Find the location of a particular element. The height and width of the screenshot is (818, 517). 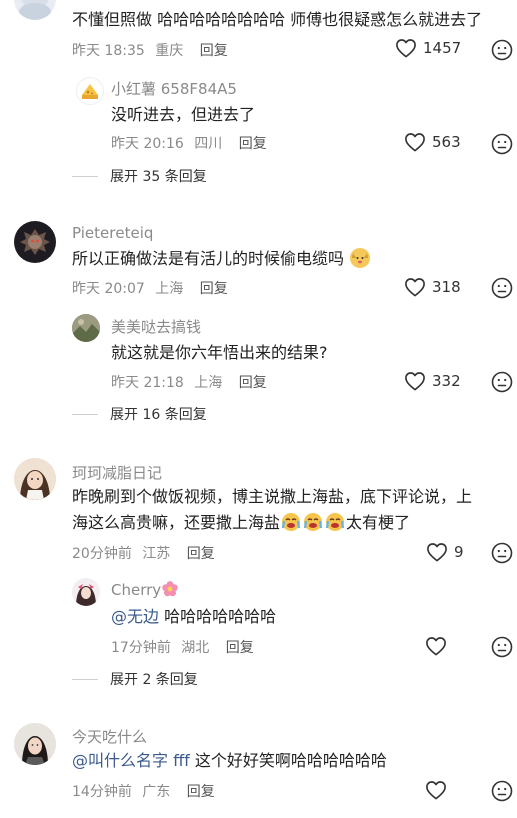

like-count: 318 is located at coordinates (446, 287).